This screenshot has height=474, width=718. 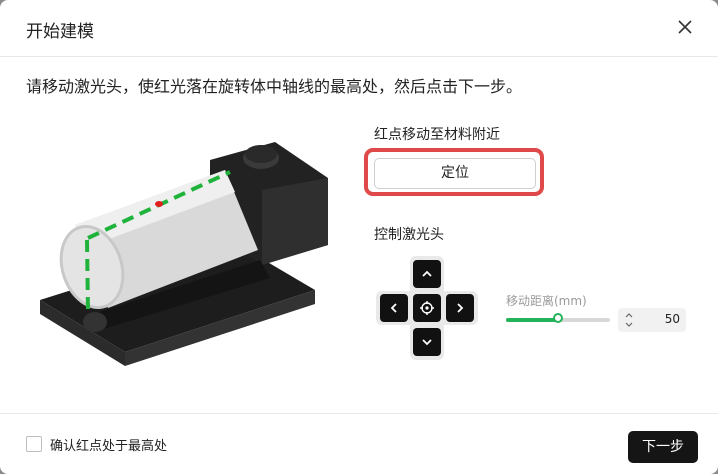 I want to click on distance-stepper: 50, so click(x=652, y=320).